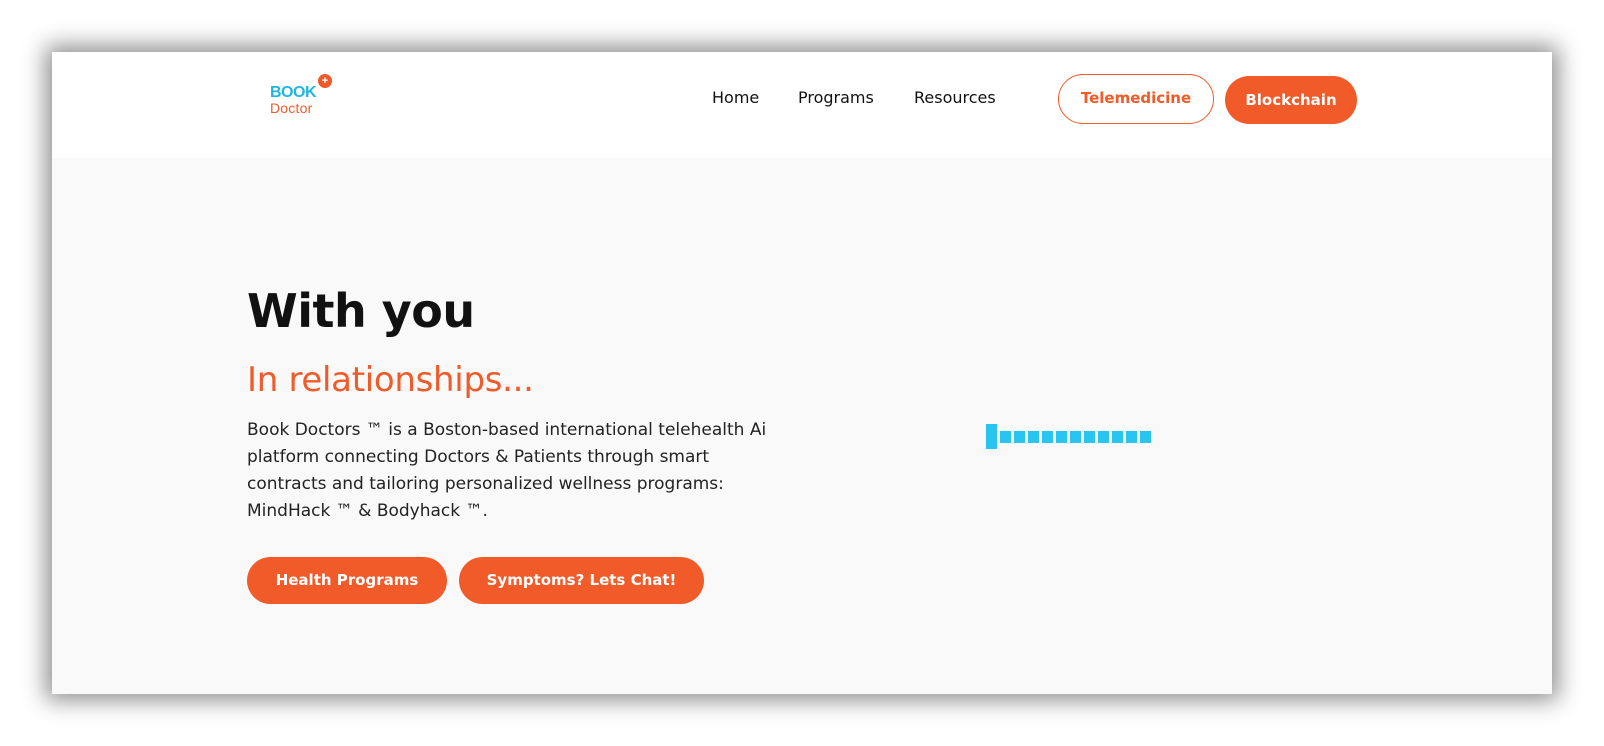  I want to click on nav-item-resources: Resources, so click(955, 97).